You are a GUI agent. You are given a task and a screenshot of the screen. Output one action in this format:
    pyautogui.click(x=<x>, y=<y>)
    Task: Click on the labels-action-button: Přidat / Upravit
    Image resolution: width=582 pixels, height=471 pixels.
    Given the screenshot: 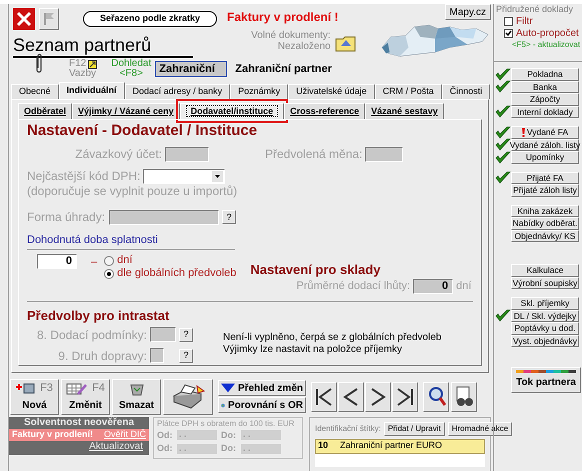 What is the action you would take?
    pyautogui.click(x=414, y=429)
    